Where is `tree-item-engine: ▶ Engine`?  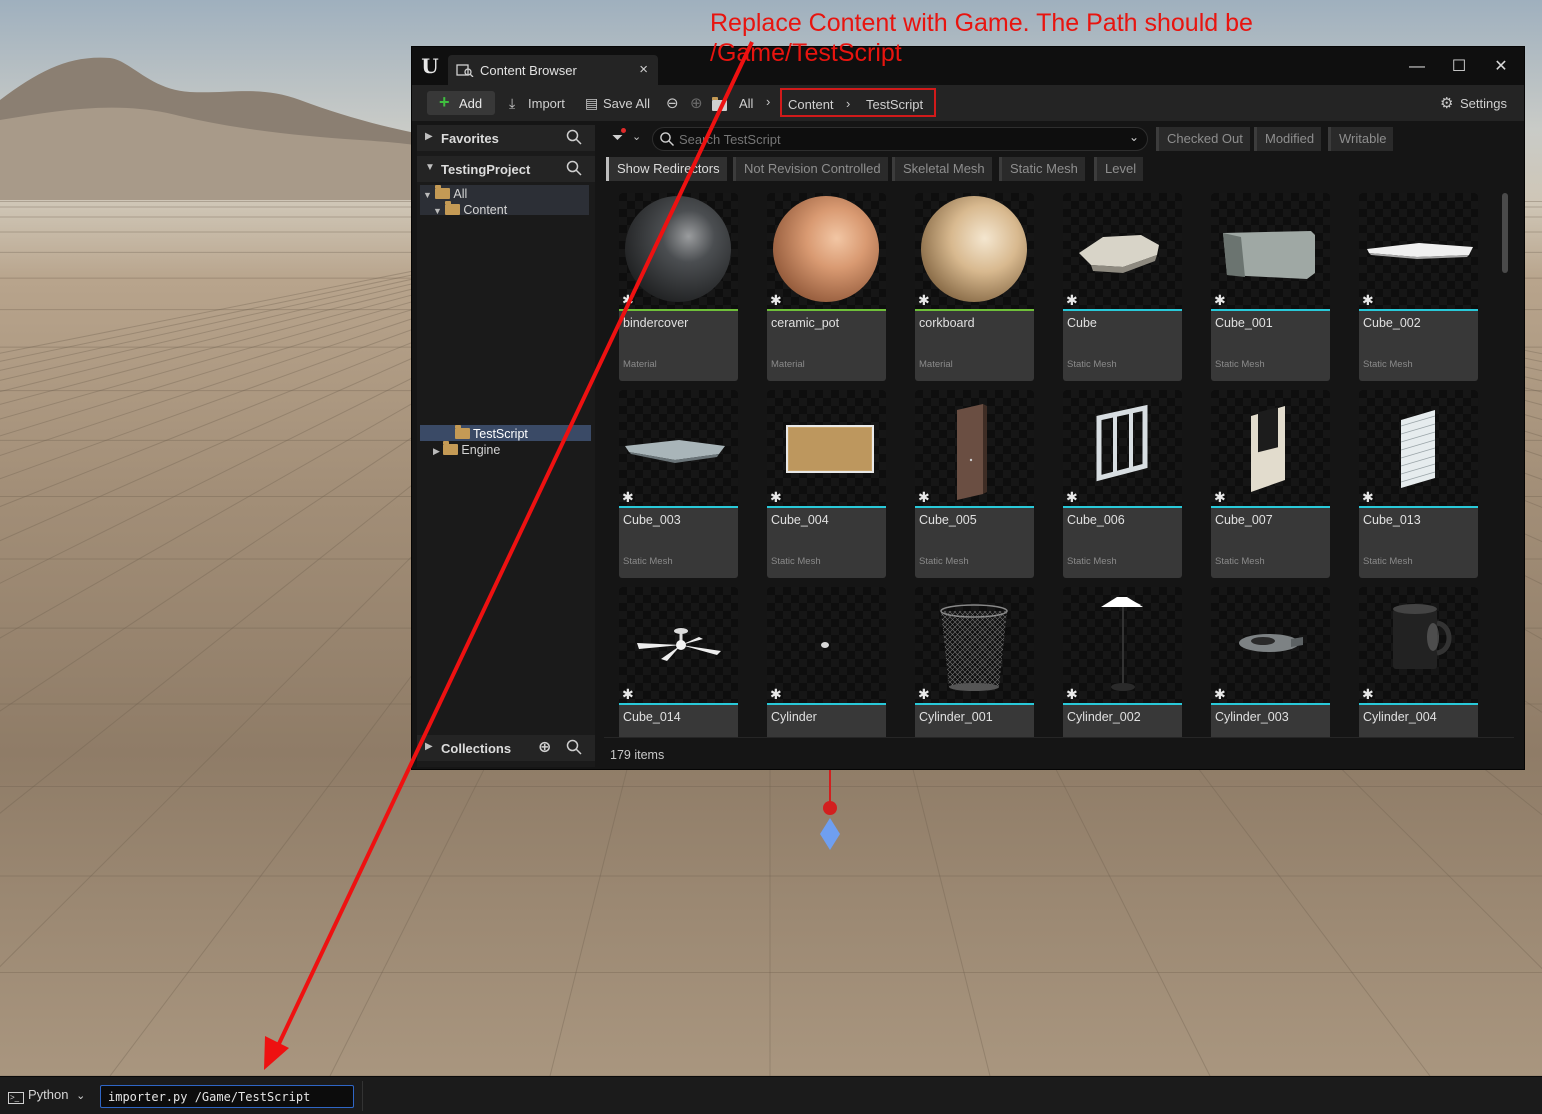
tree-item-engine: ▶ Engine is located at coordinates (466, 450).